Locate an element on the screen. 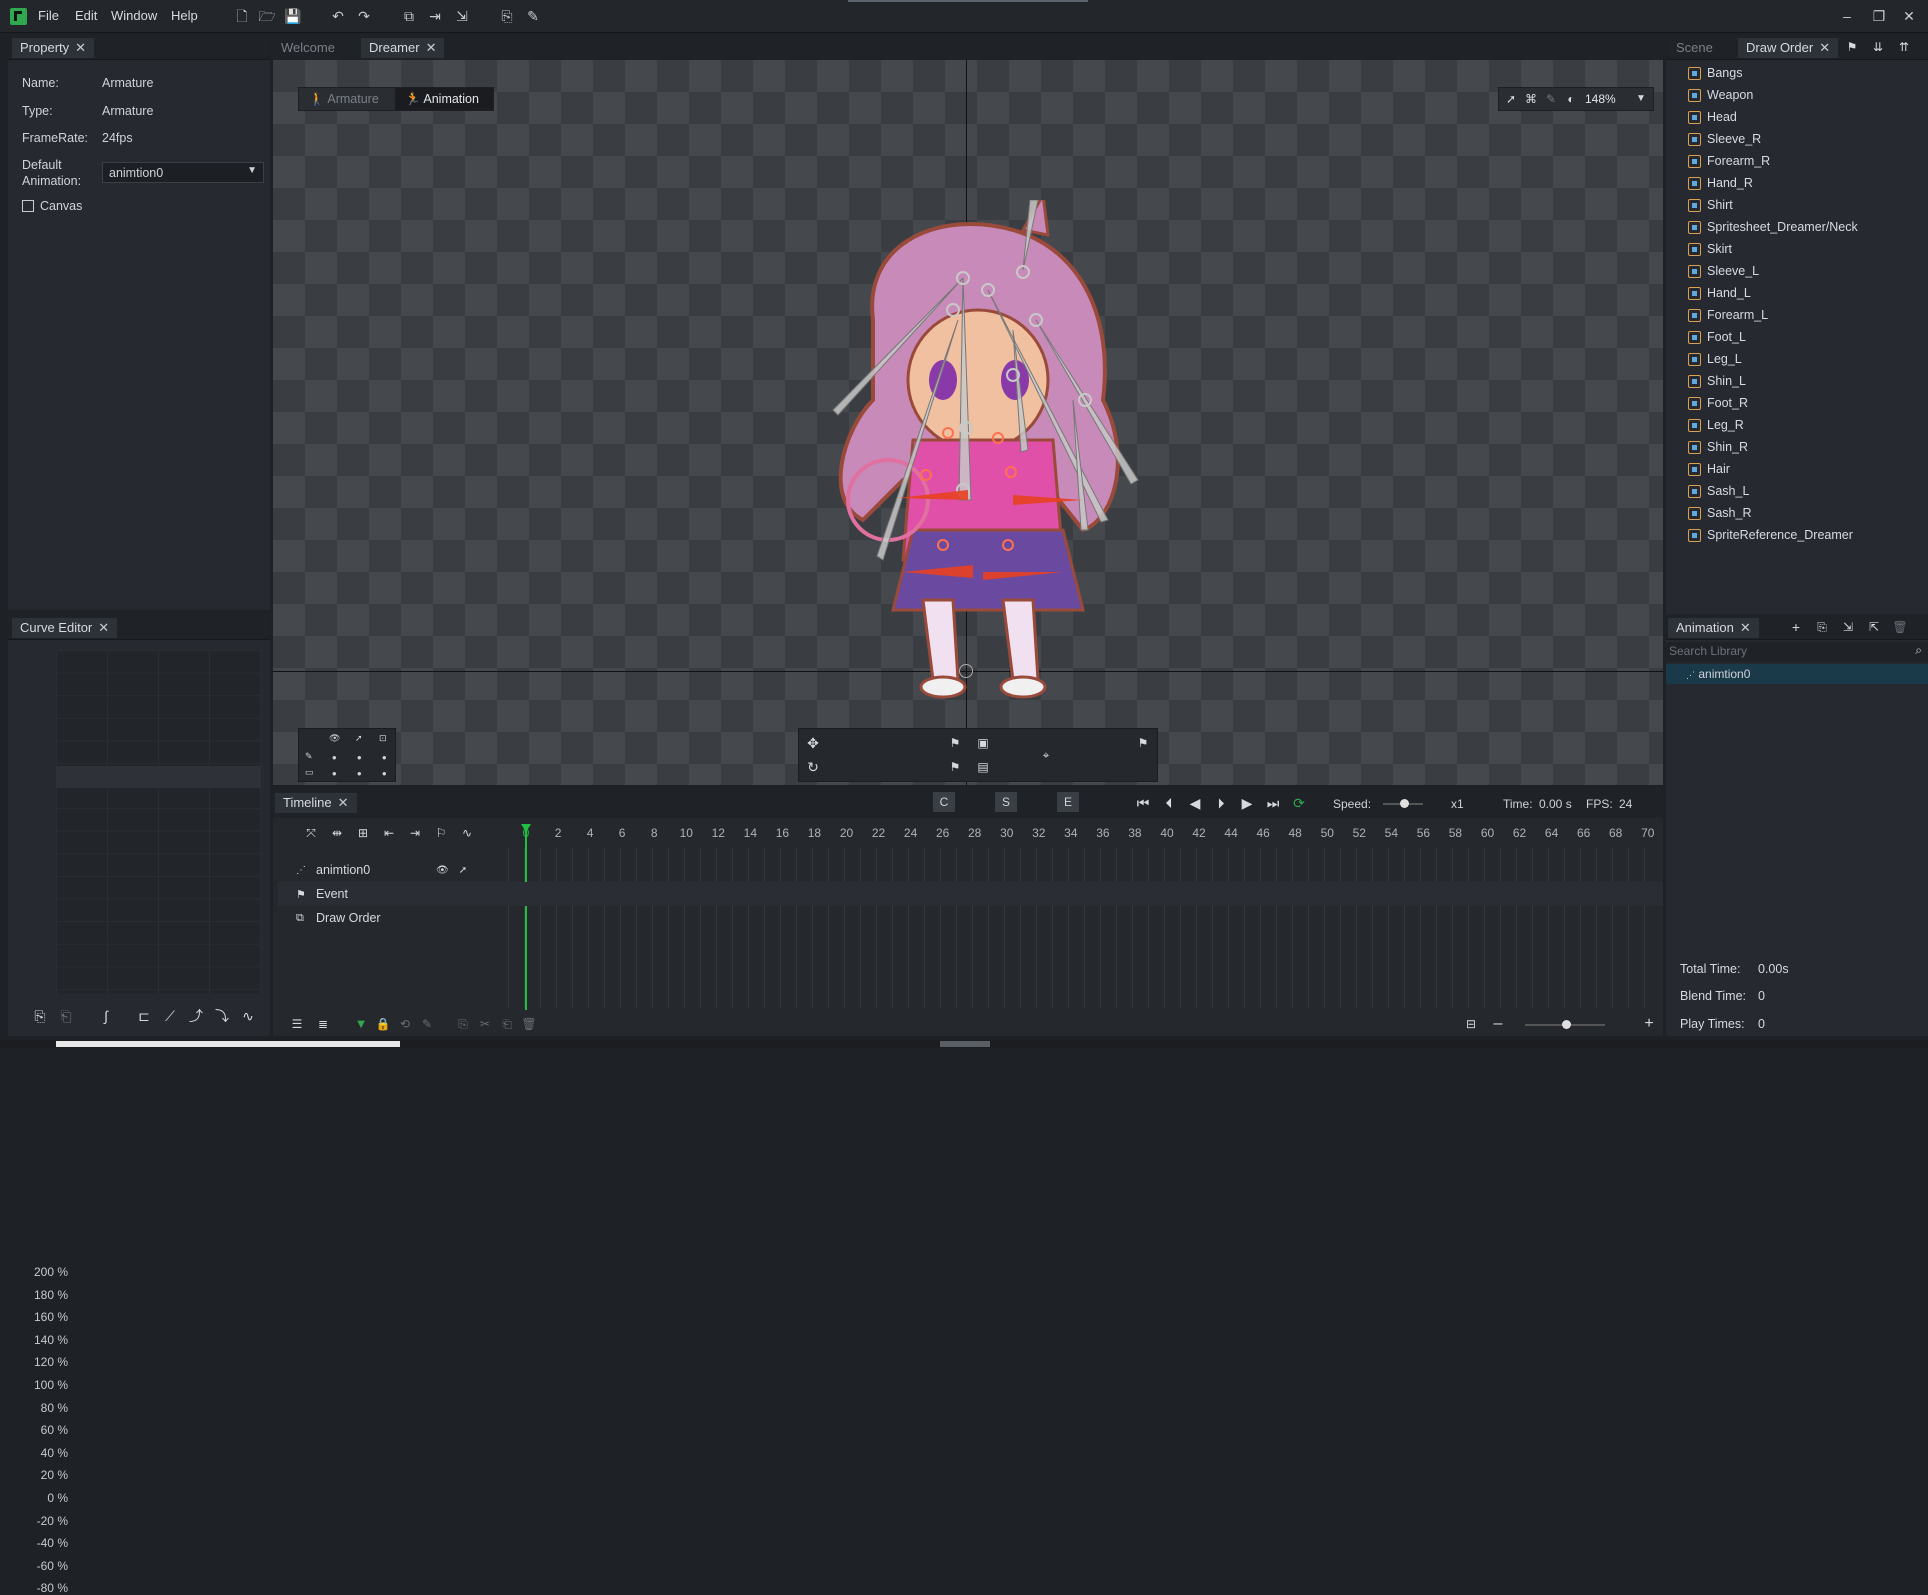 Image resolution: width=1928 pixels, height=1595 pixels. tab-draw-order: Draw Order ✕ is located at coordinates (1788, 48).